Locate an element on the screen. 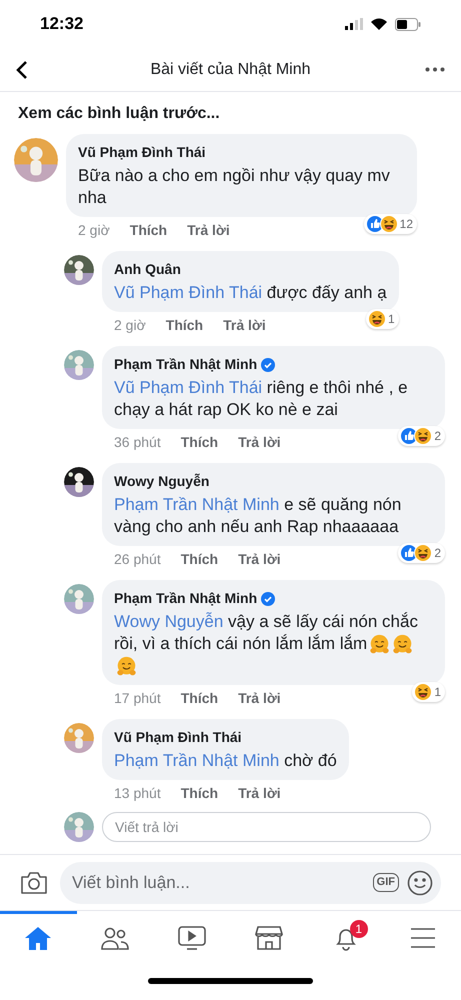 The height and width of the screenshot is (1000, 461). comment-text: Phạm Trần Nhật Minh e sẽ quăng nón vàng cho anh nếu anh Rap nhaaaaaa is located at coordinates (258, 516).